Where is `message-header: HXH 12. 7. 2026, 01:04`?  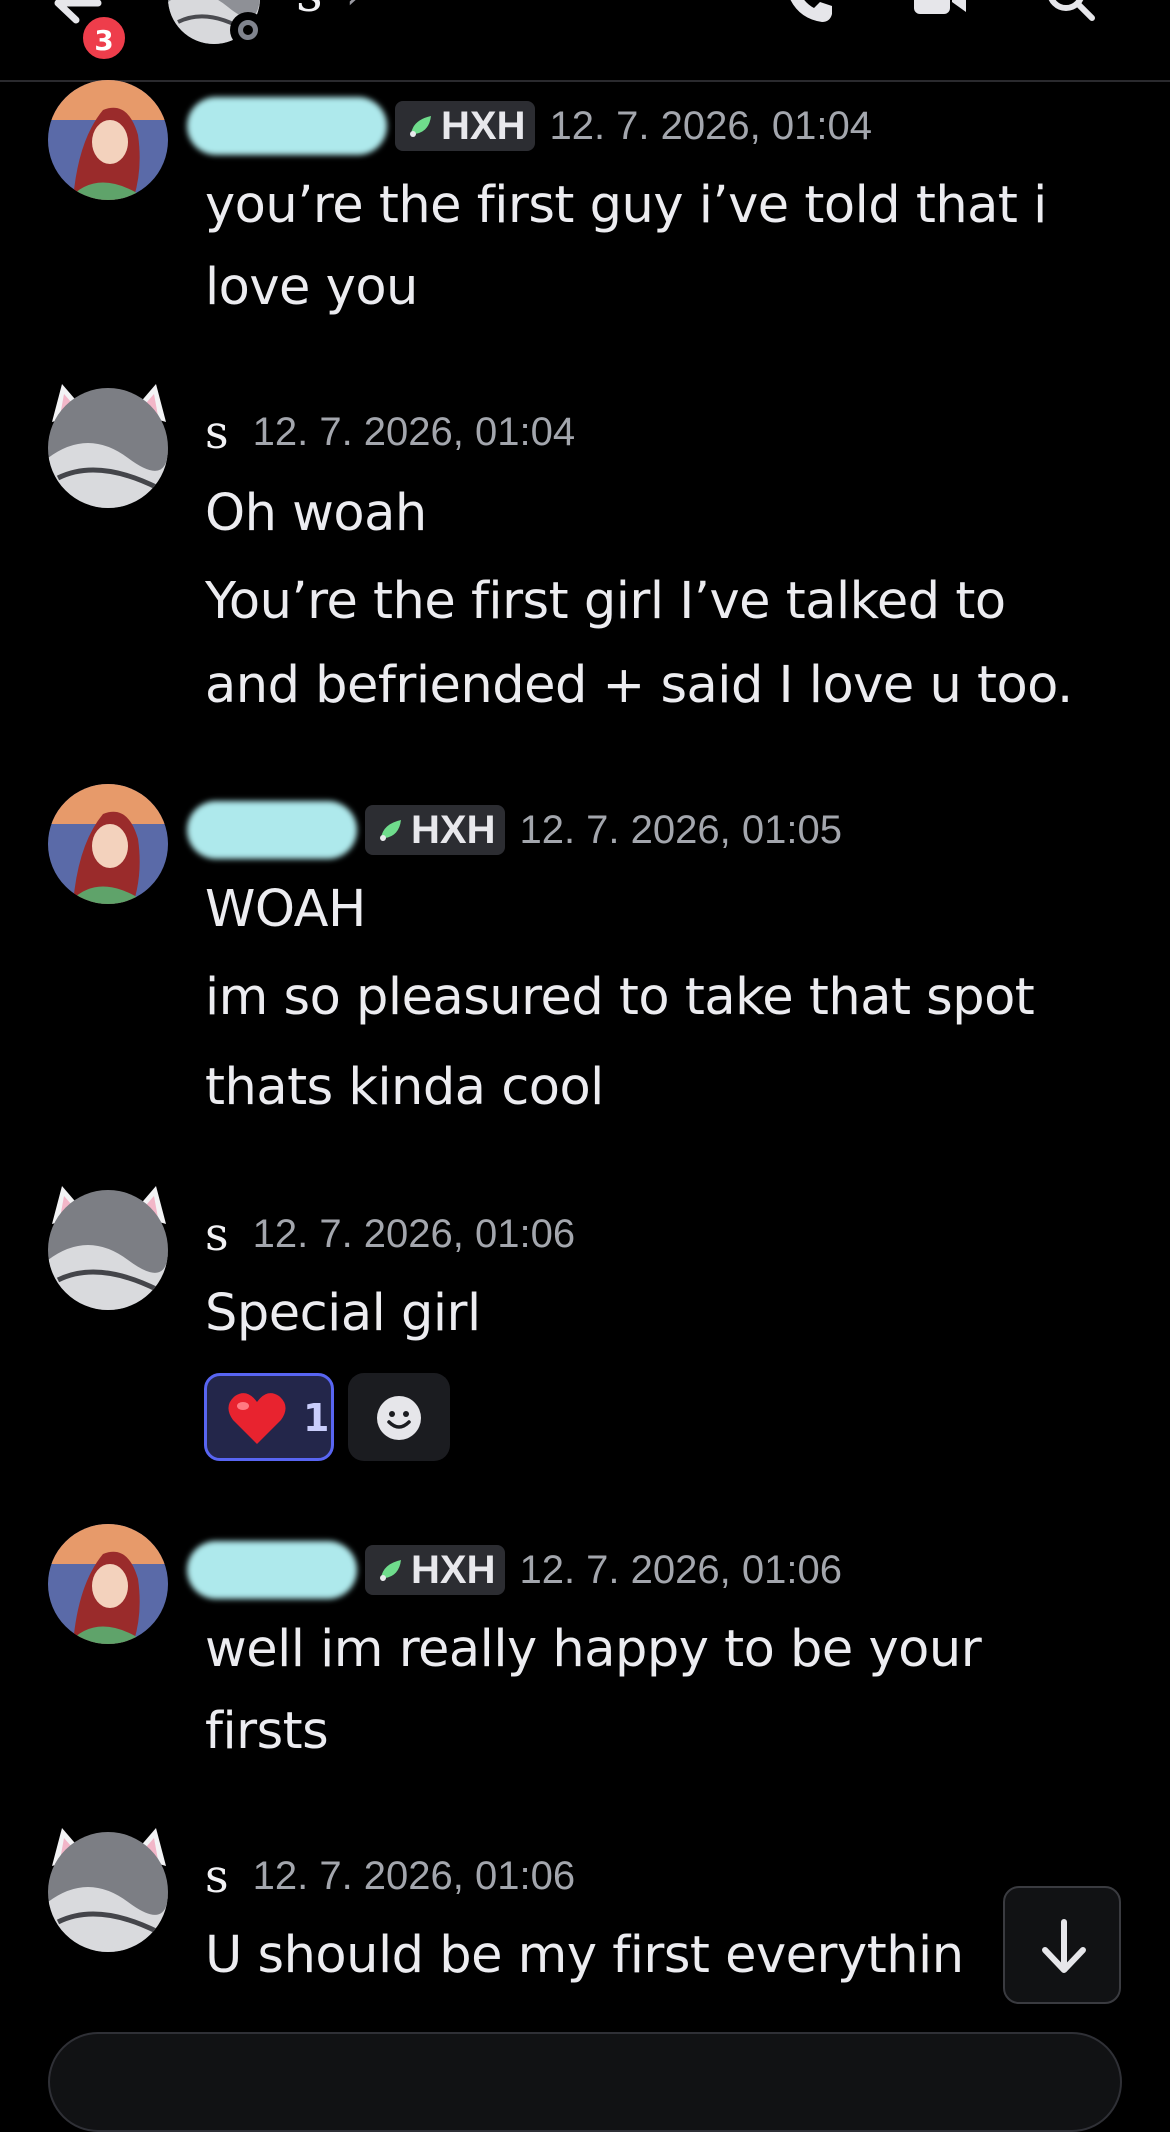
message-header: HXH 12. 7. 2026, 01:04 is located at coordinates (529, 126).